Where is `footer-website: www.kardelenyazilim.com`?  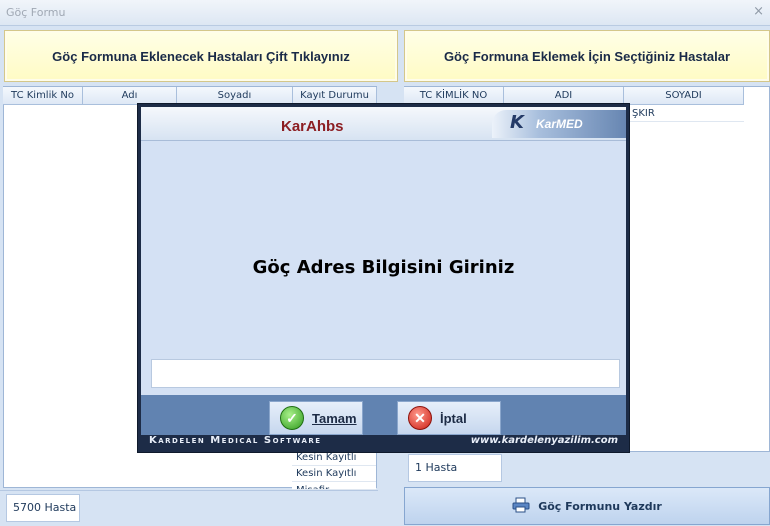 footer-website: www.kardelenyazilim.com is located at coordinates (544, 440).